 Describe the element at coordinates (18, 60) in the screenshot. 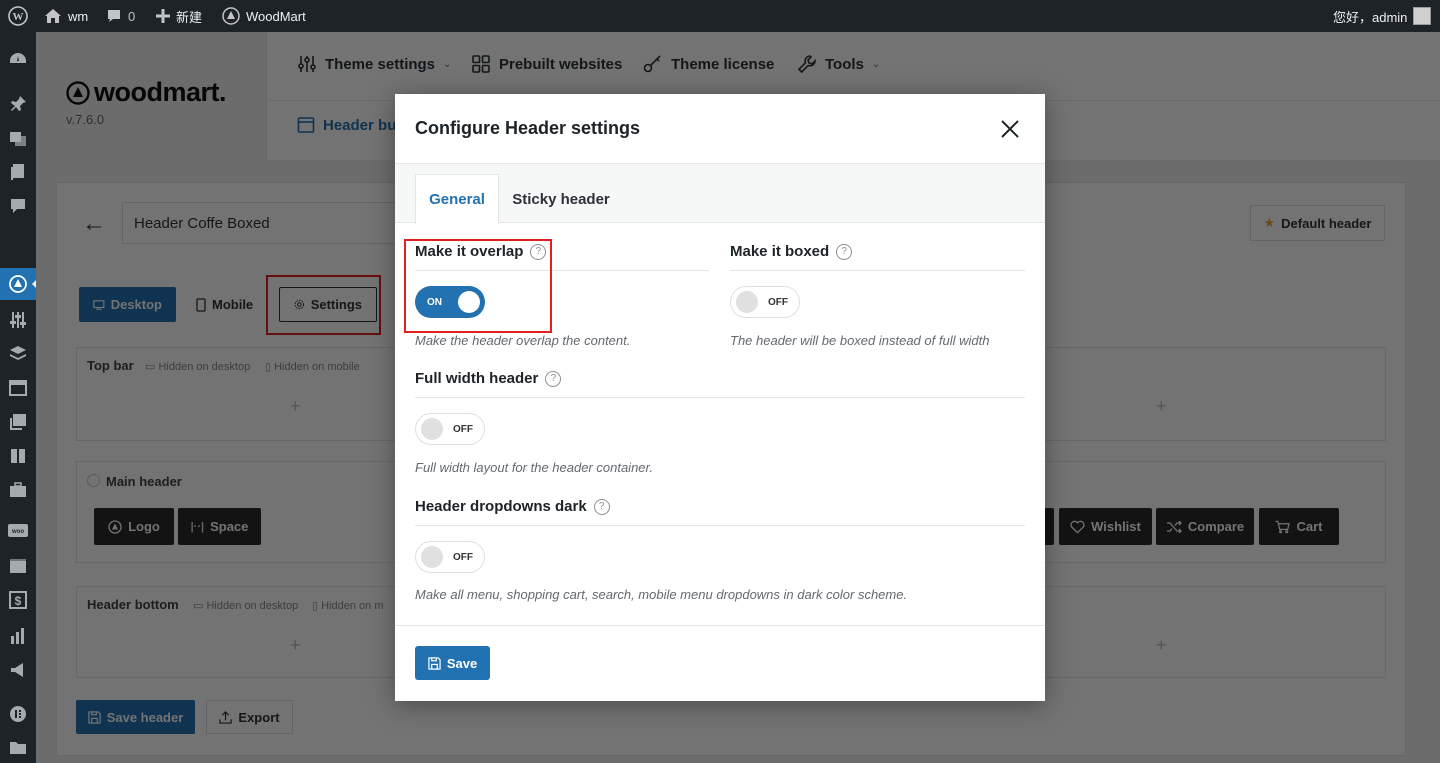

I see `dashboard-icon` at that location.